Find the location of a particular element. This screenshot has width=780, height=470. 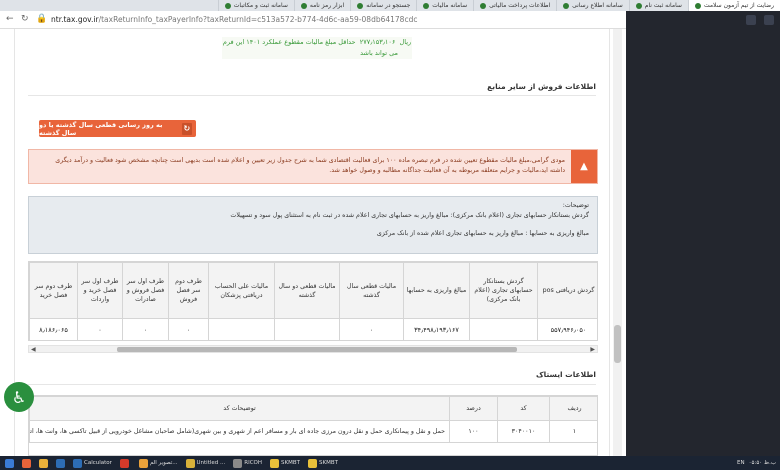

browser-tab: سامانه اطلاع رسانی is located at coordinates (592, 5).